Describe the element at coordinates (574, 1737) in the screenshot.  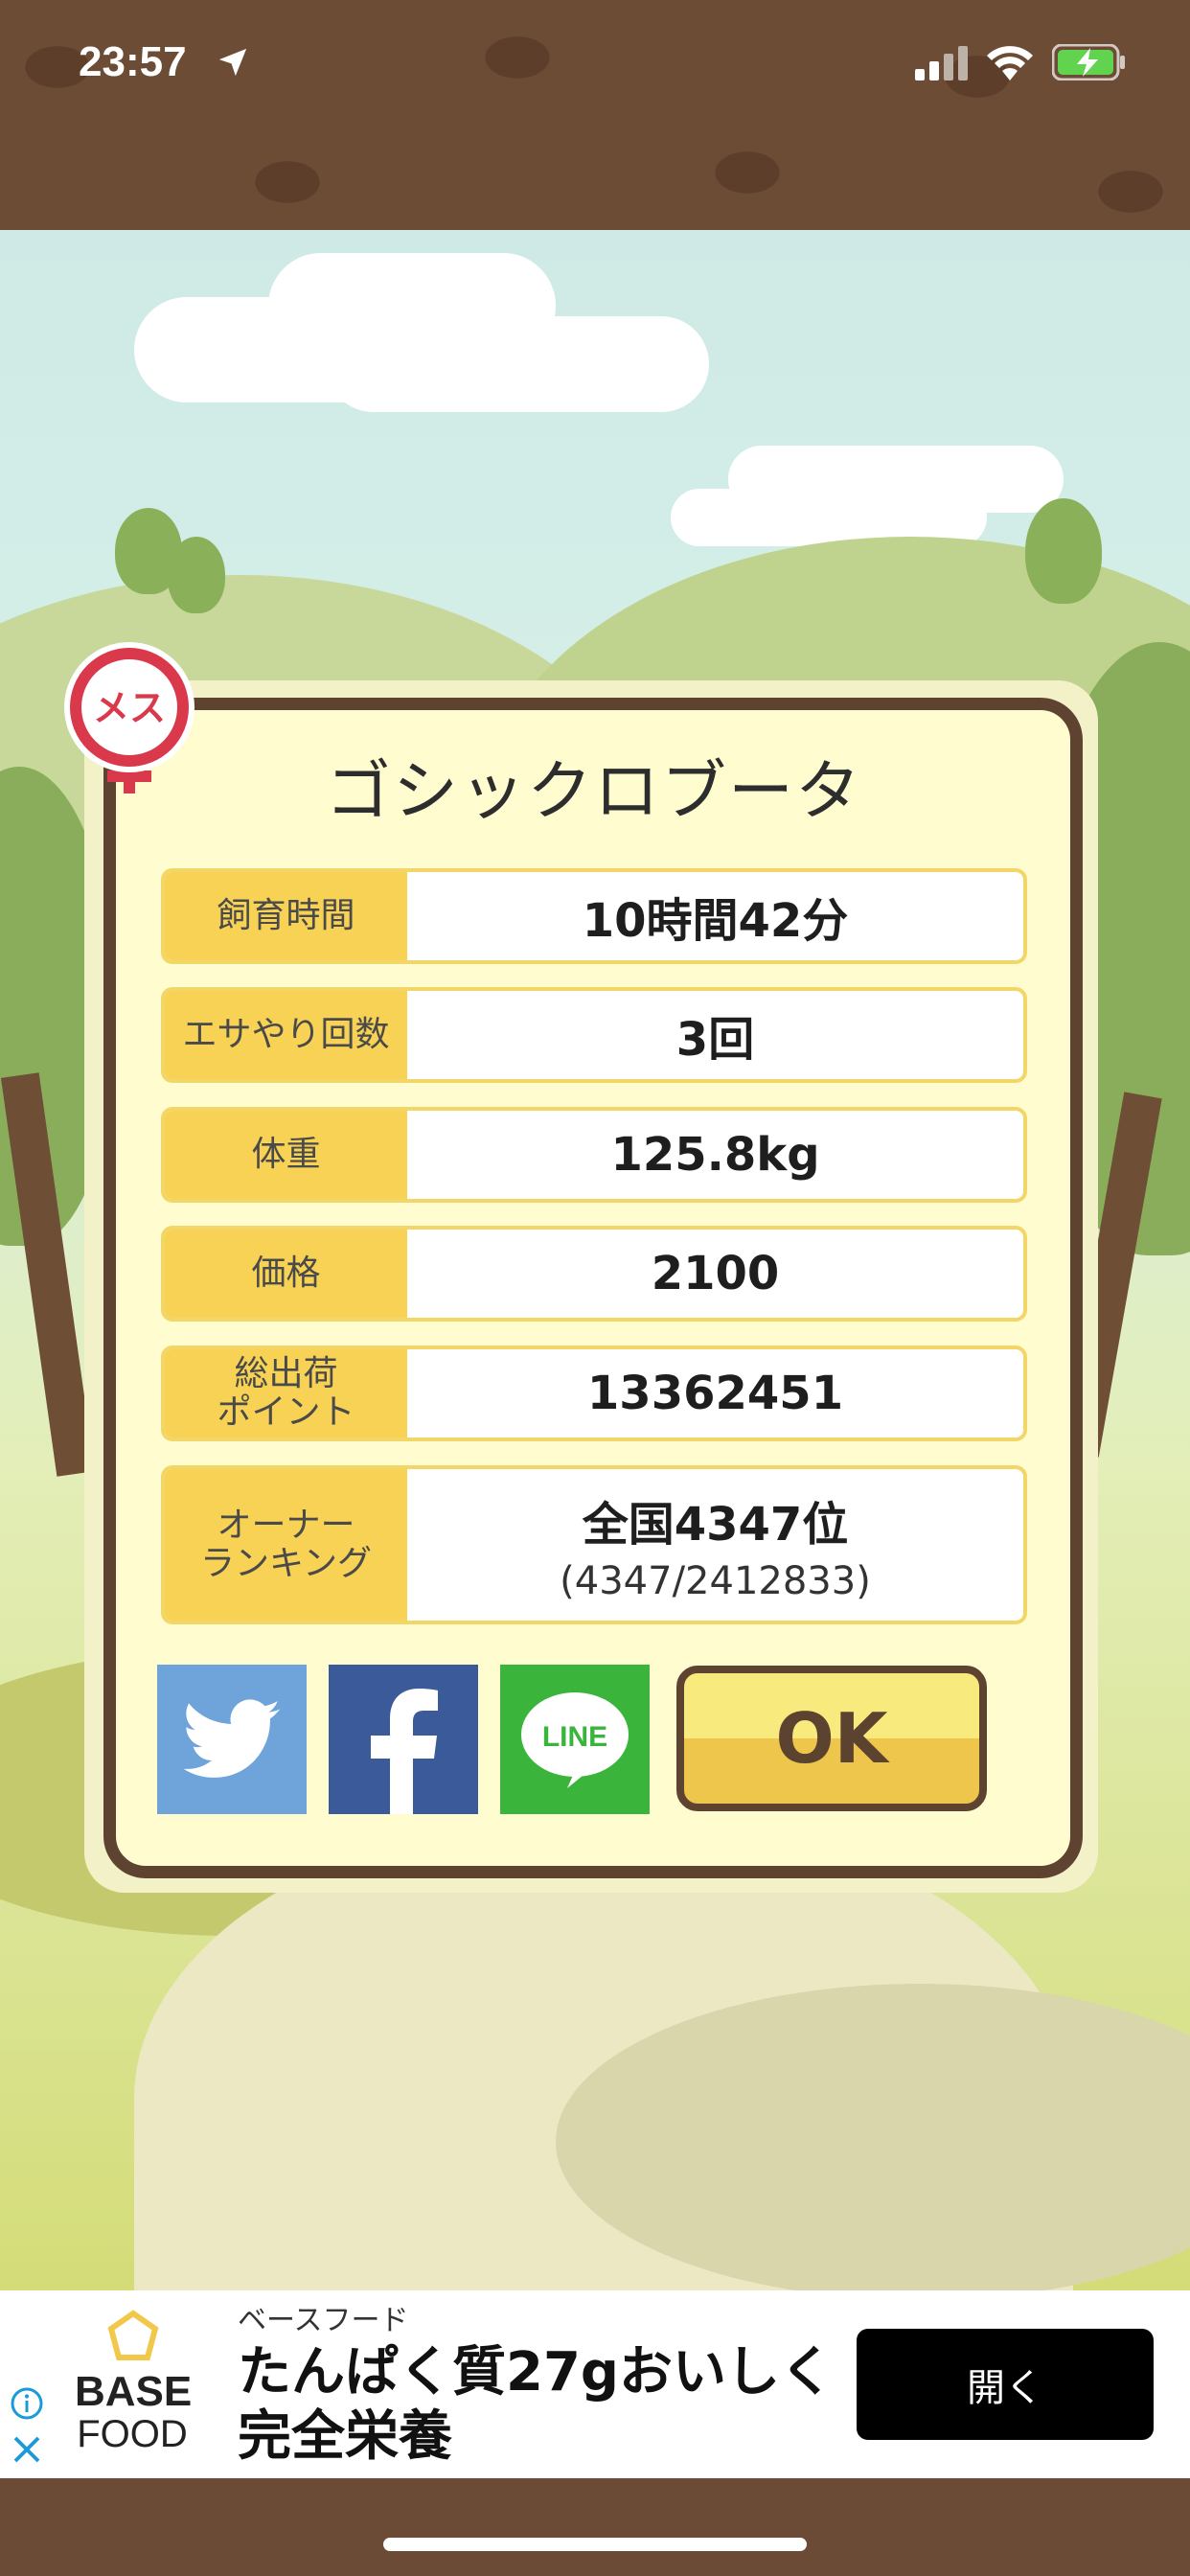
I see `svg-text: LINE` at that location.